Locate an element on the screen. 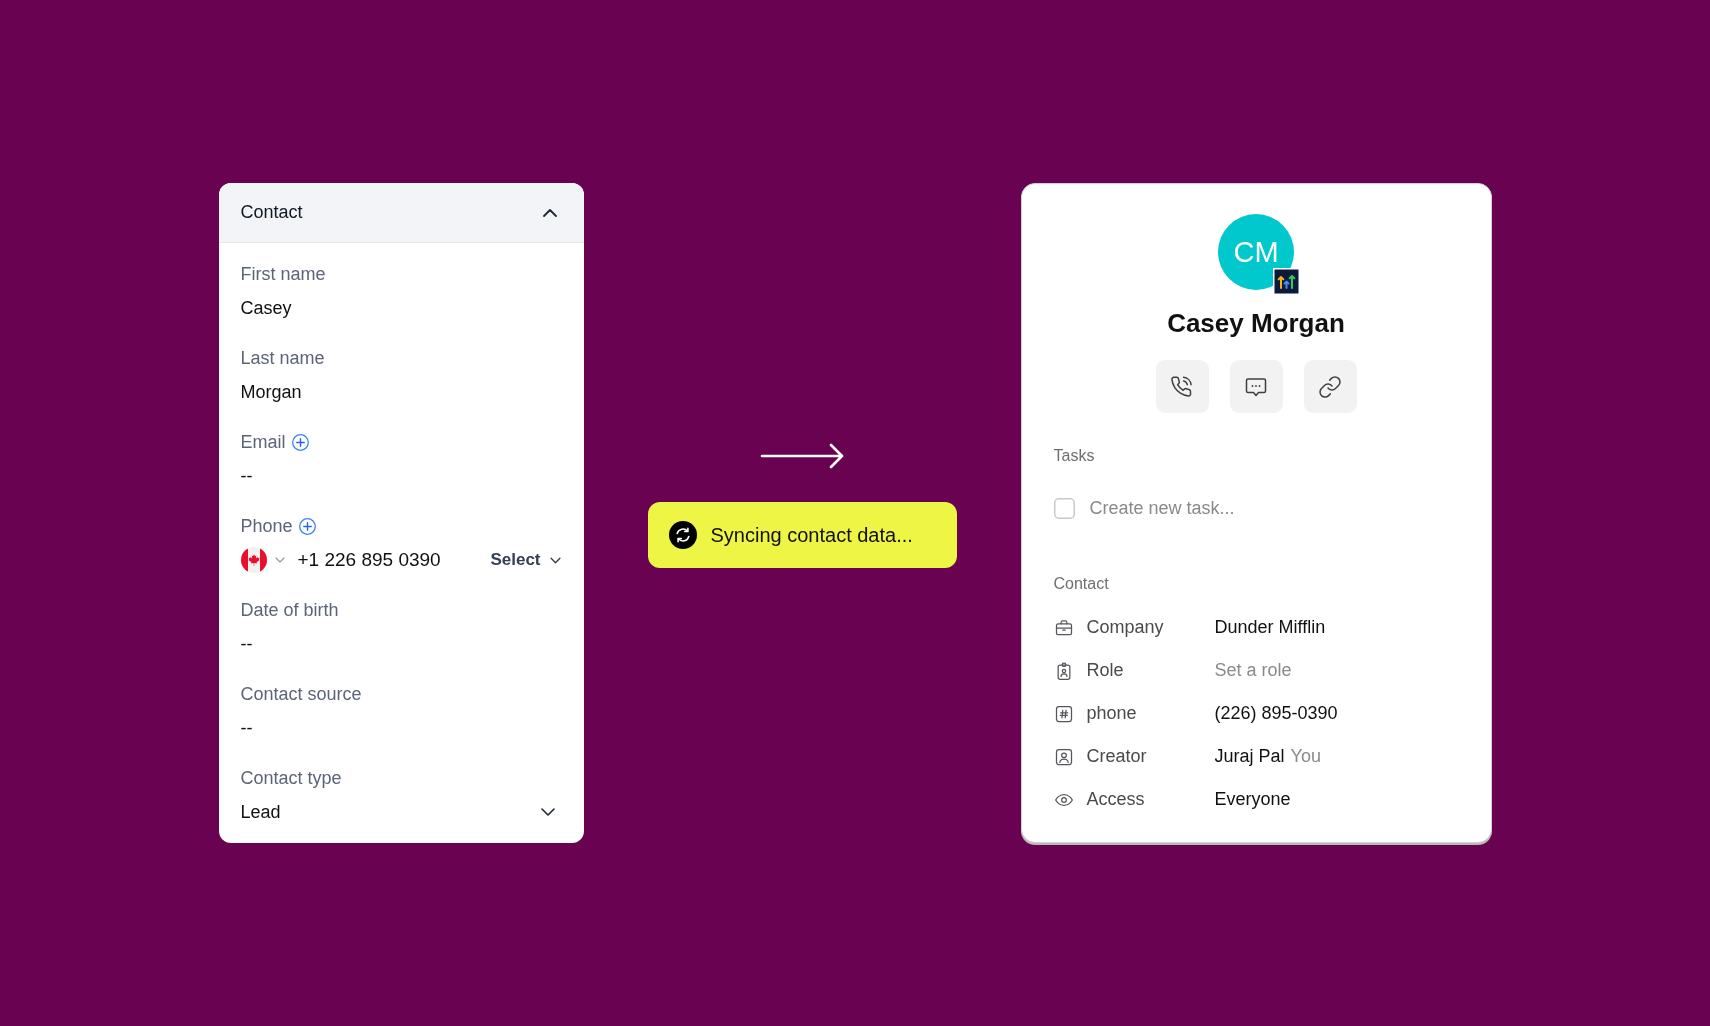 The width and height of the screenshot is (1710, 1026). call-button is located at coordinates (1182, 386).